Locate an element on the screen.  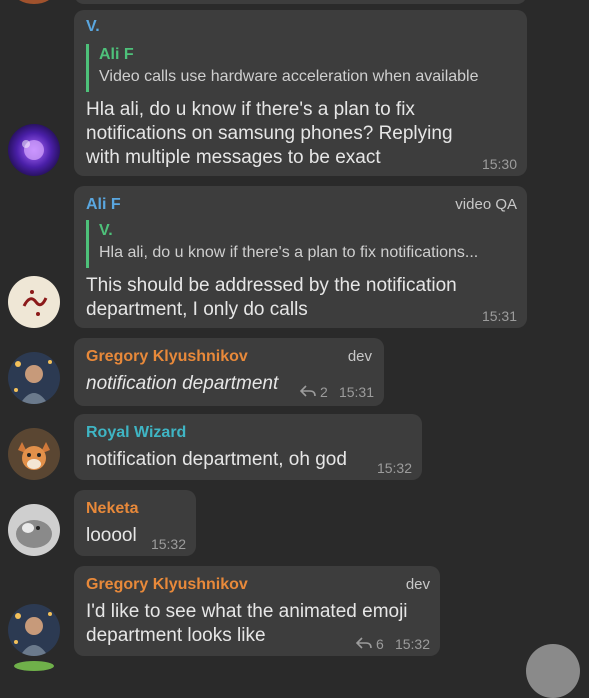
message-text-line: department, I only do calls is located at coordinates (197, 309).